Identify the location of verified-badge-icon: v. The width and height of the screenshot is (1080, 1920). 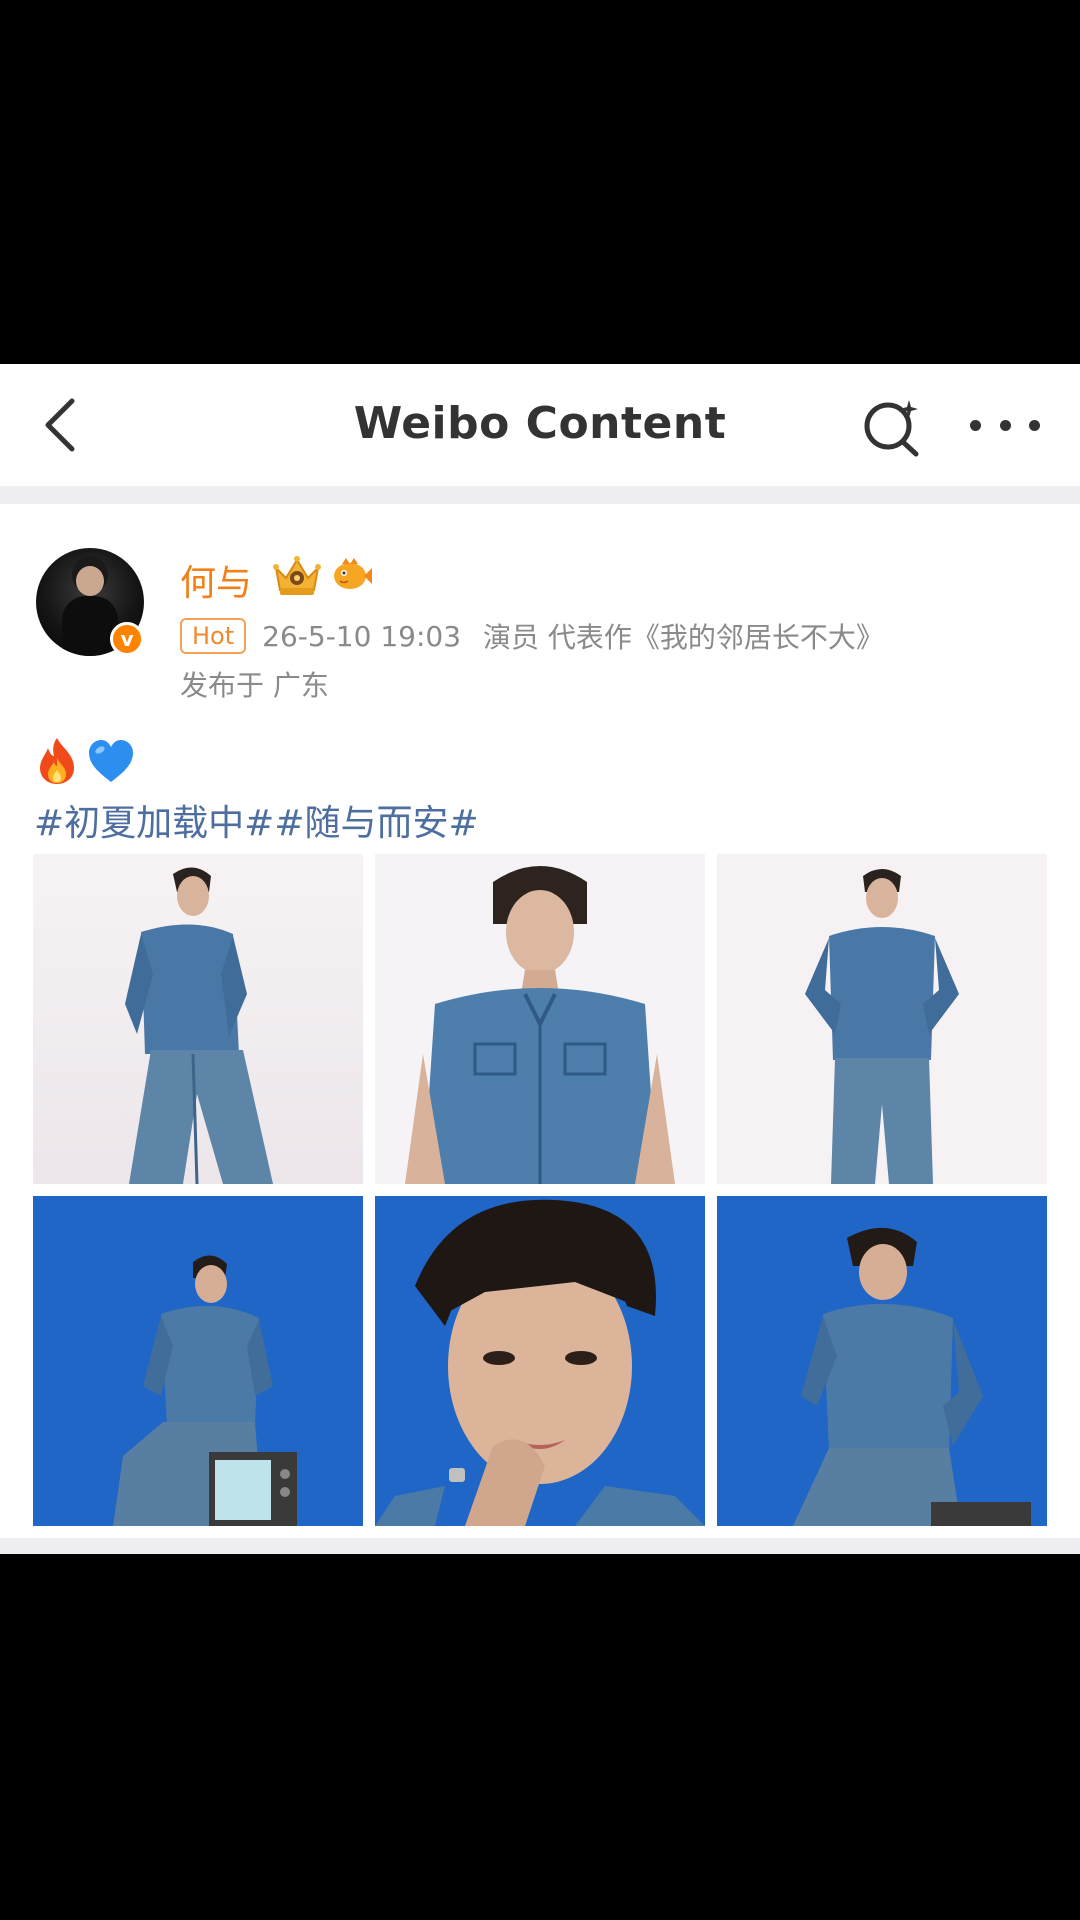
(127, 639).